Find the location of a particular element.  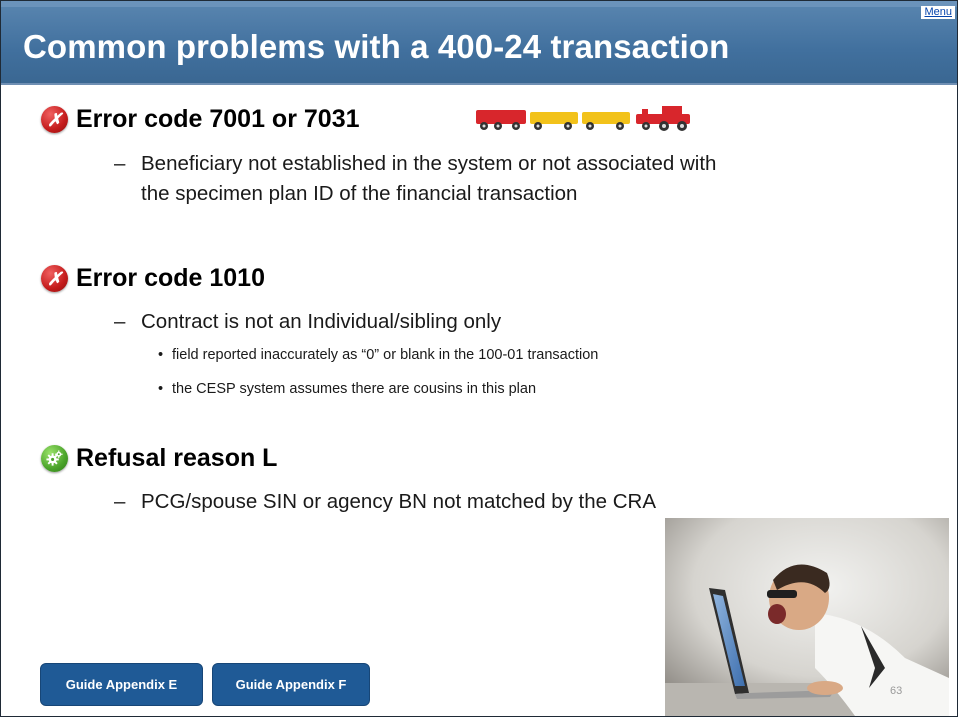

page-number: 63 is located at coordinates (896, 691).